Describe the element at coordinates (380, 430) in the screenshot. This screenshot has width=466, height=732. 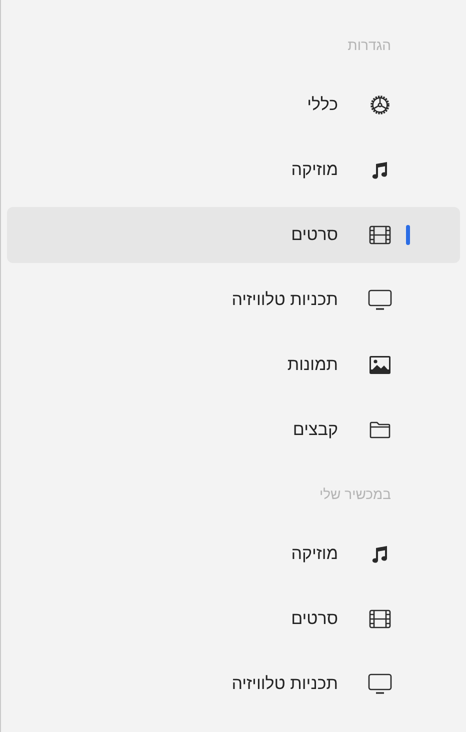
I see `folder-icon` at that location.